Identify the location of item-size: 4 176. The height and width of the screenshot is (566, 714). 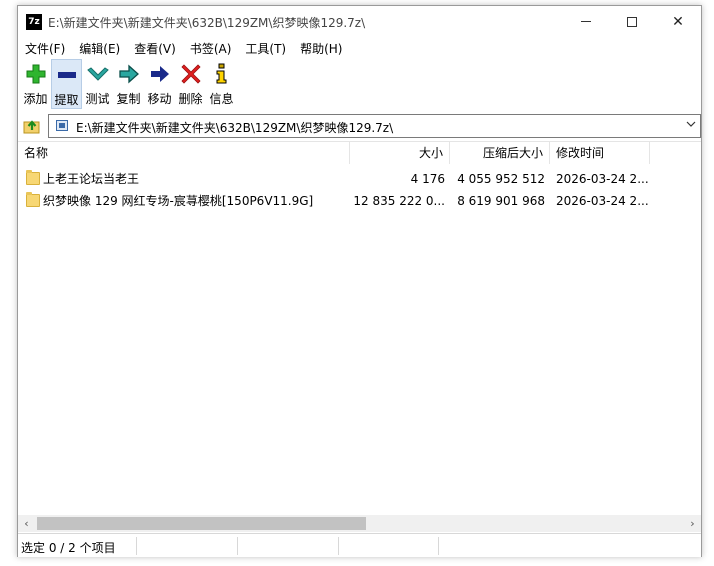
(427, 179).